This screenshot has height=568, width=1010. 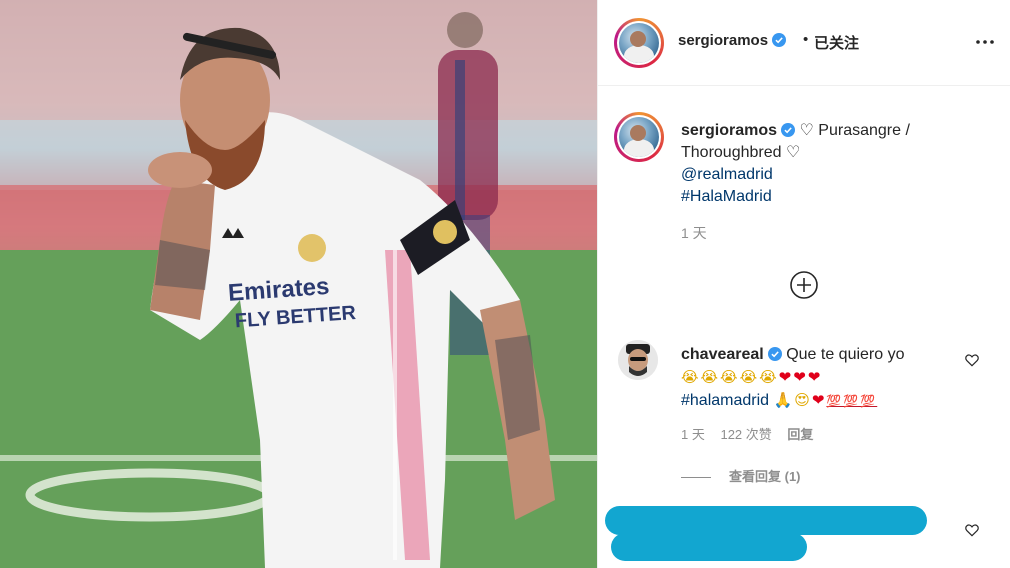 What do you see at coordinates (726, 196) in the screenshot?
I see `caption-hashtag-link: #HalaMadrid` at bounding box center [726, 196].